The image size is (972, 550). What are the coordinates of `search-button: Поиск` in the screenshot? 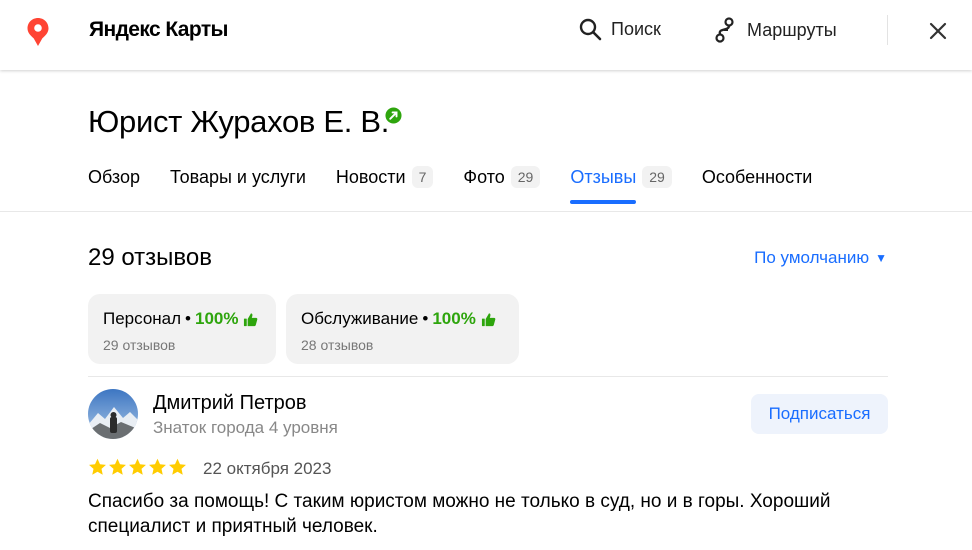 It's located at (619, 29).